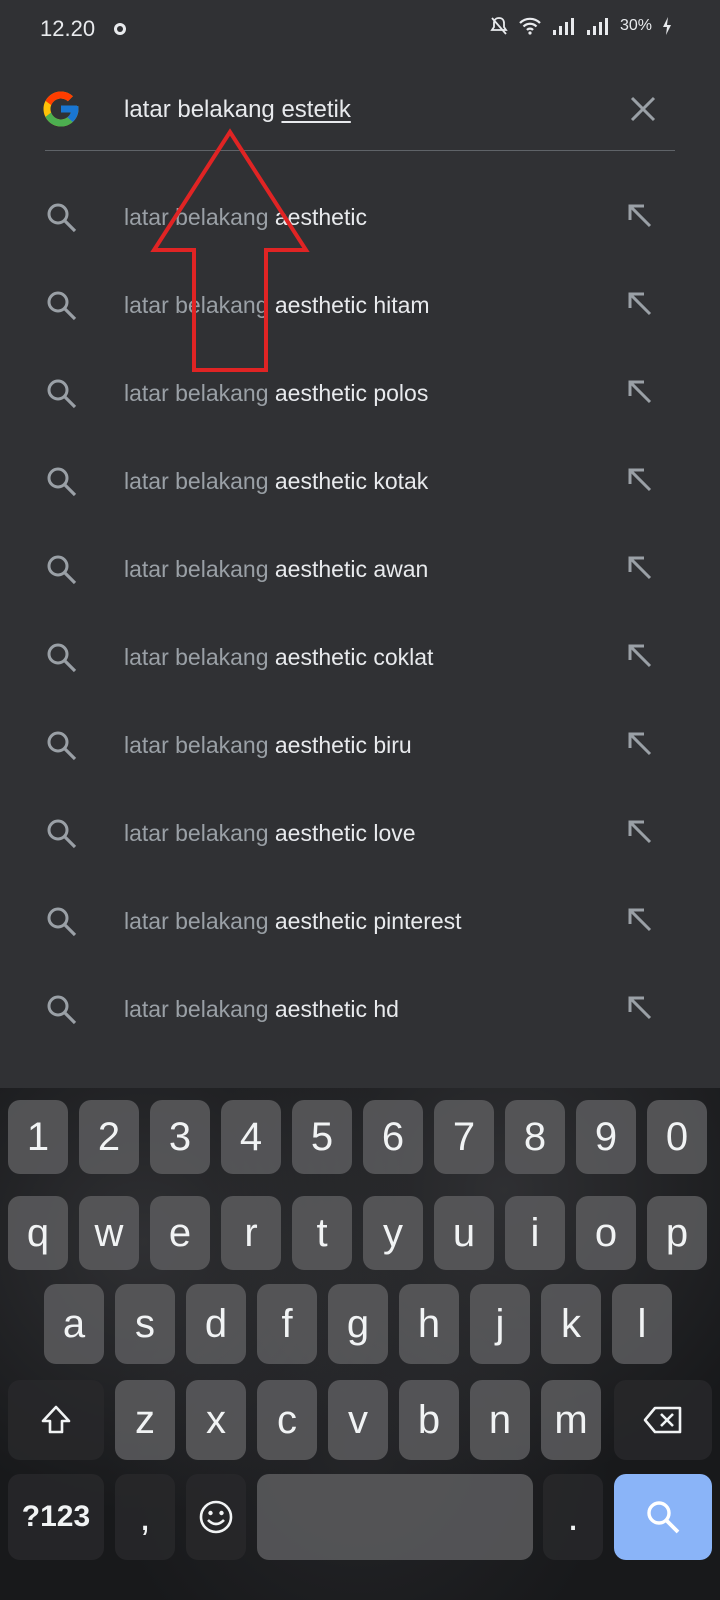  What do you see at coordinates (500, 1420) in the screenshot?
I see `key-n: n` at bounding box center [500, 1420].